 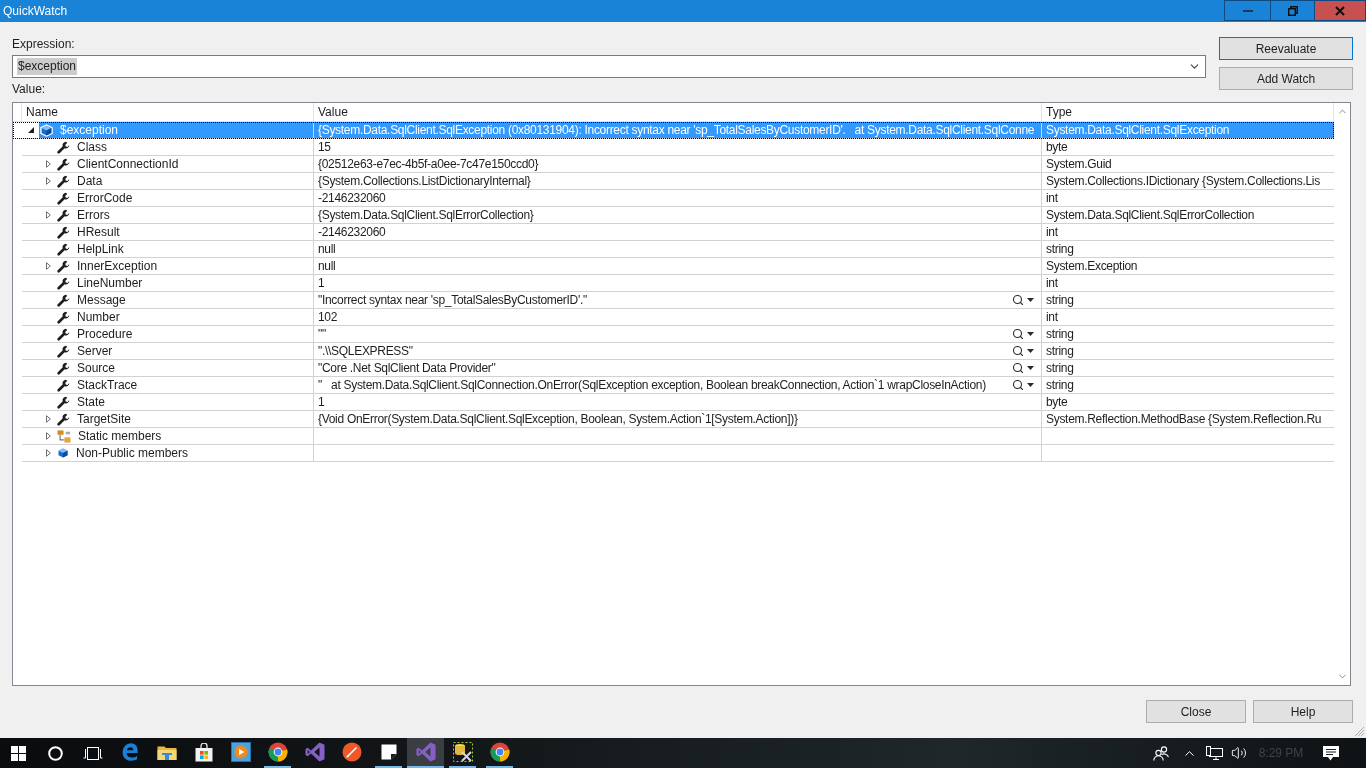 I want to click on minimize-button, so click(x=1247, y=10).